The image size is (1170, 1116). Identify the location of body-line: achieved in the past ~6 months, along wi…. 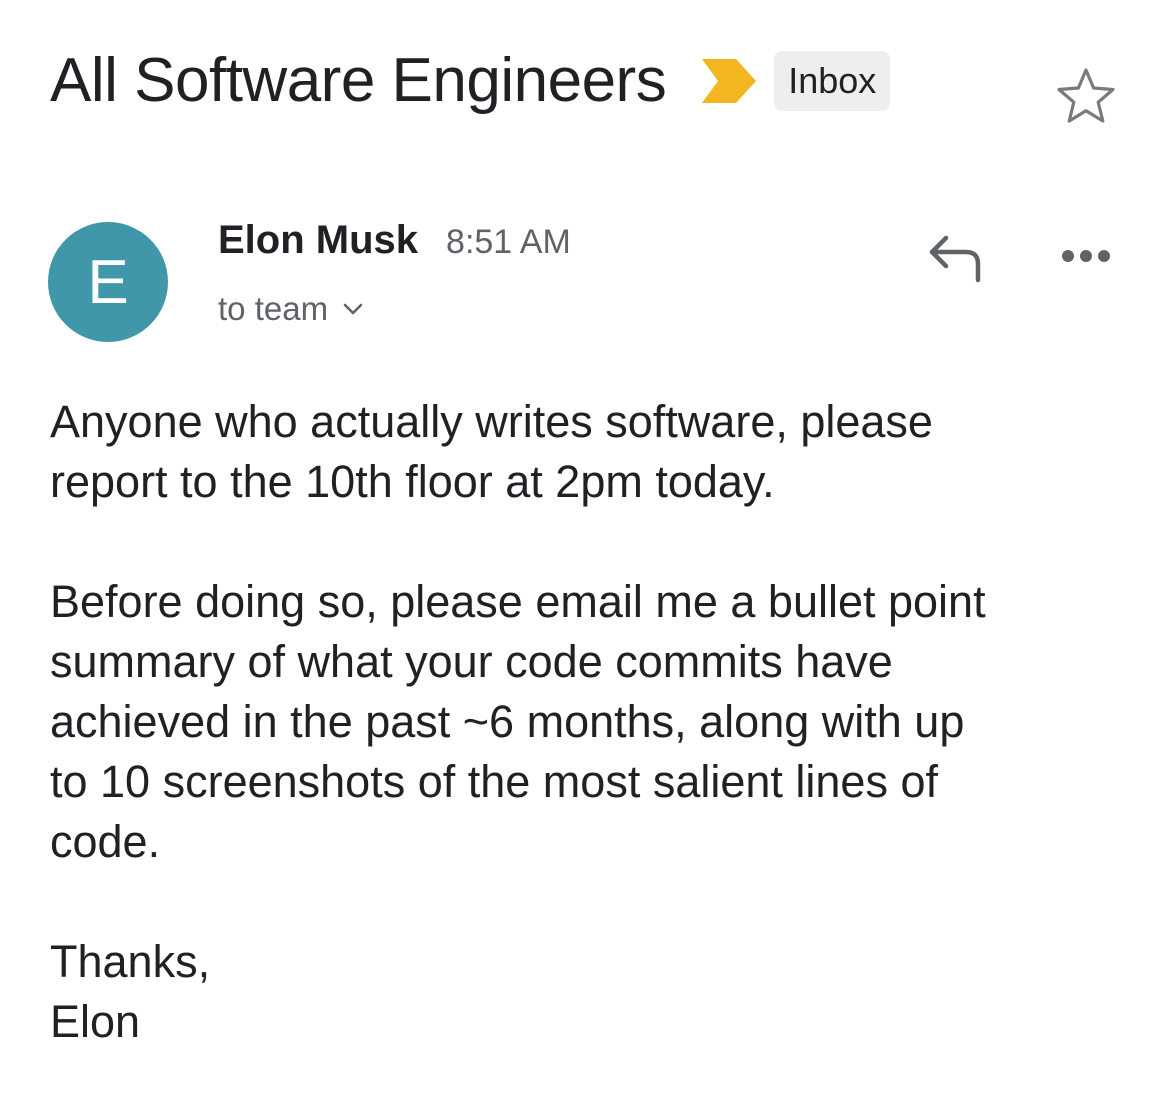
(507, 721).